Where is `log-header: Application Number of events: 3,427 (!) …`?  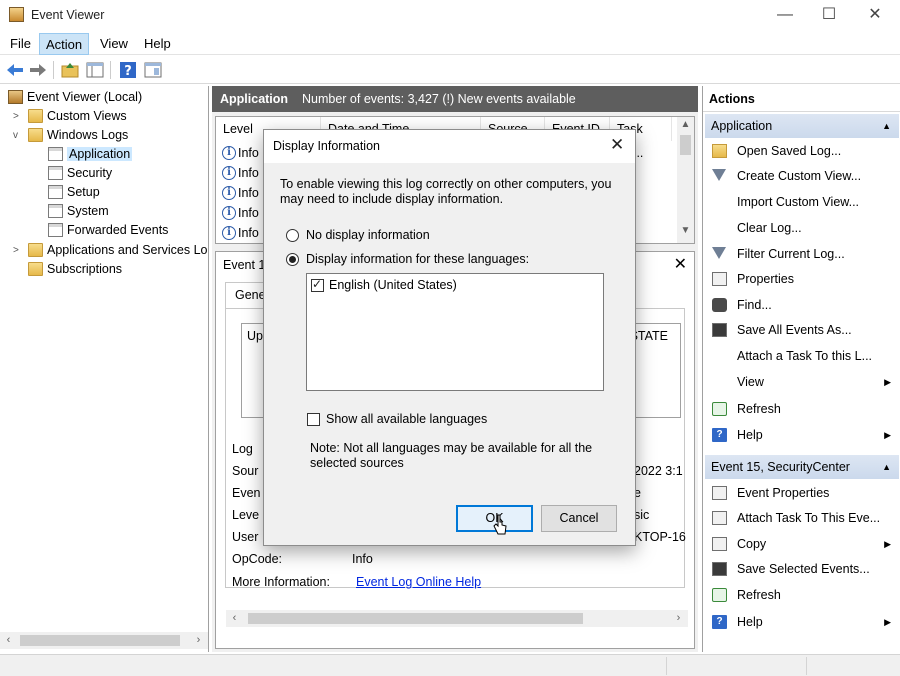 log-header: Application Number of events: 3,427 (!) … is located at coordinates (455, 99).